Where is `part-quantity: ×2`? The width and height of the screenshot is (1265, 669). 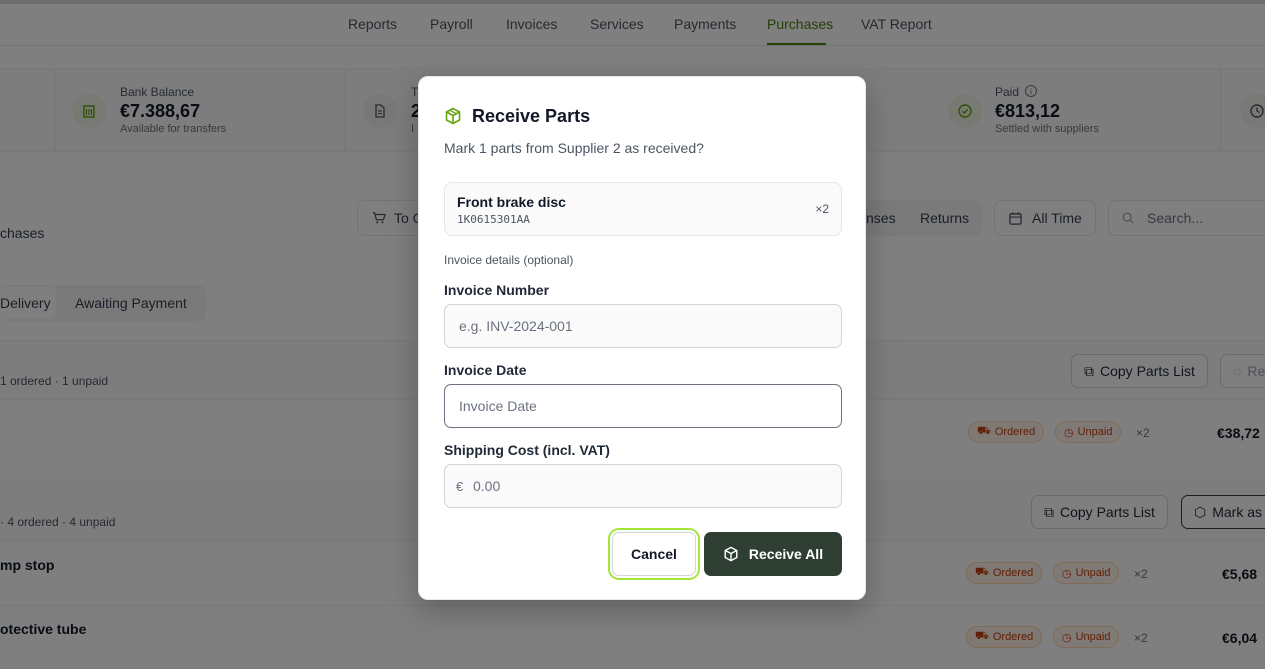 part-quantity: ×2 is located at coordinates (822, 209).